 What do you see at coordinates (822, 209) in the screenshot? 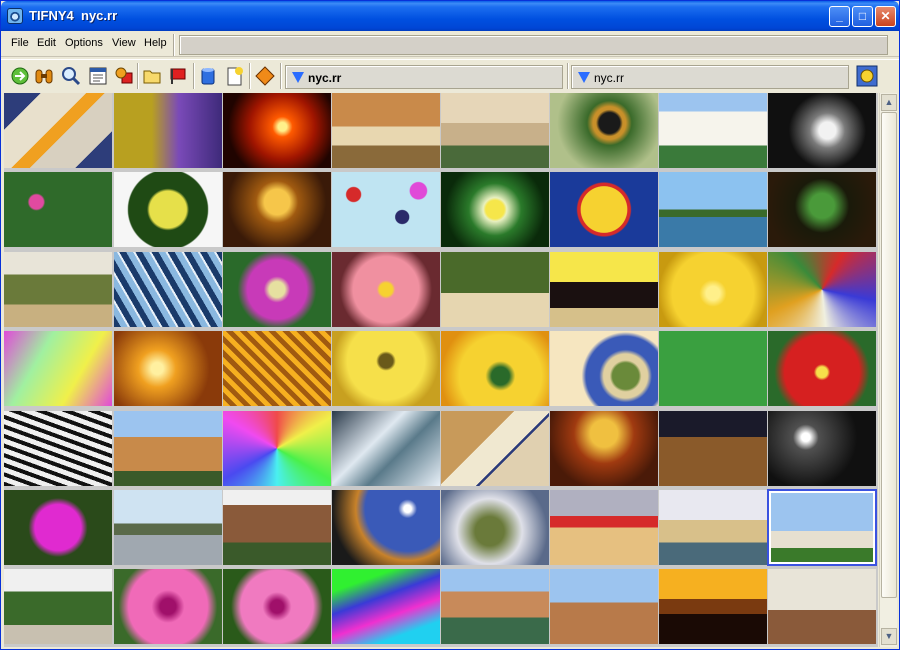
I see `thumbnail-green-fruit` at bounding box center [822, 209].